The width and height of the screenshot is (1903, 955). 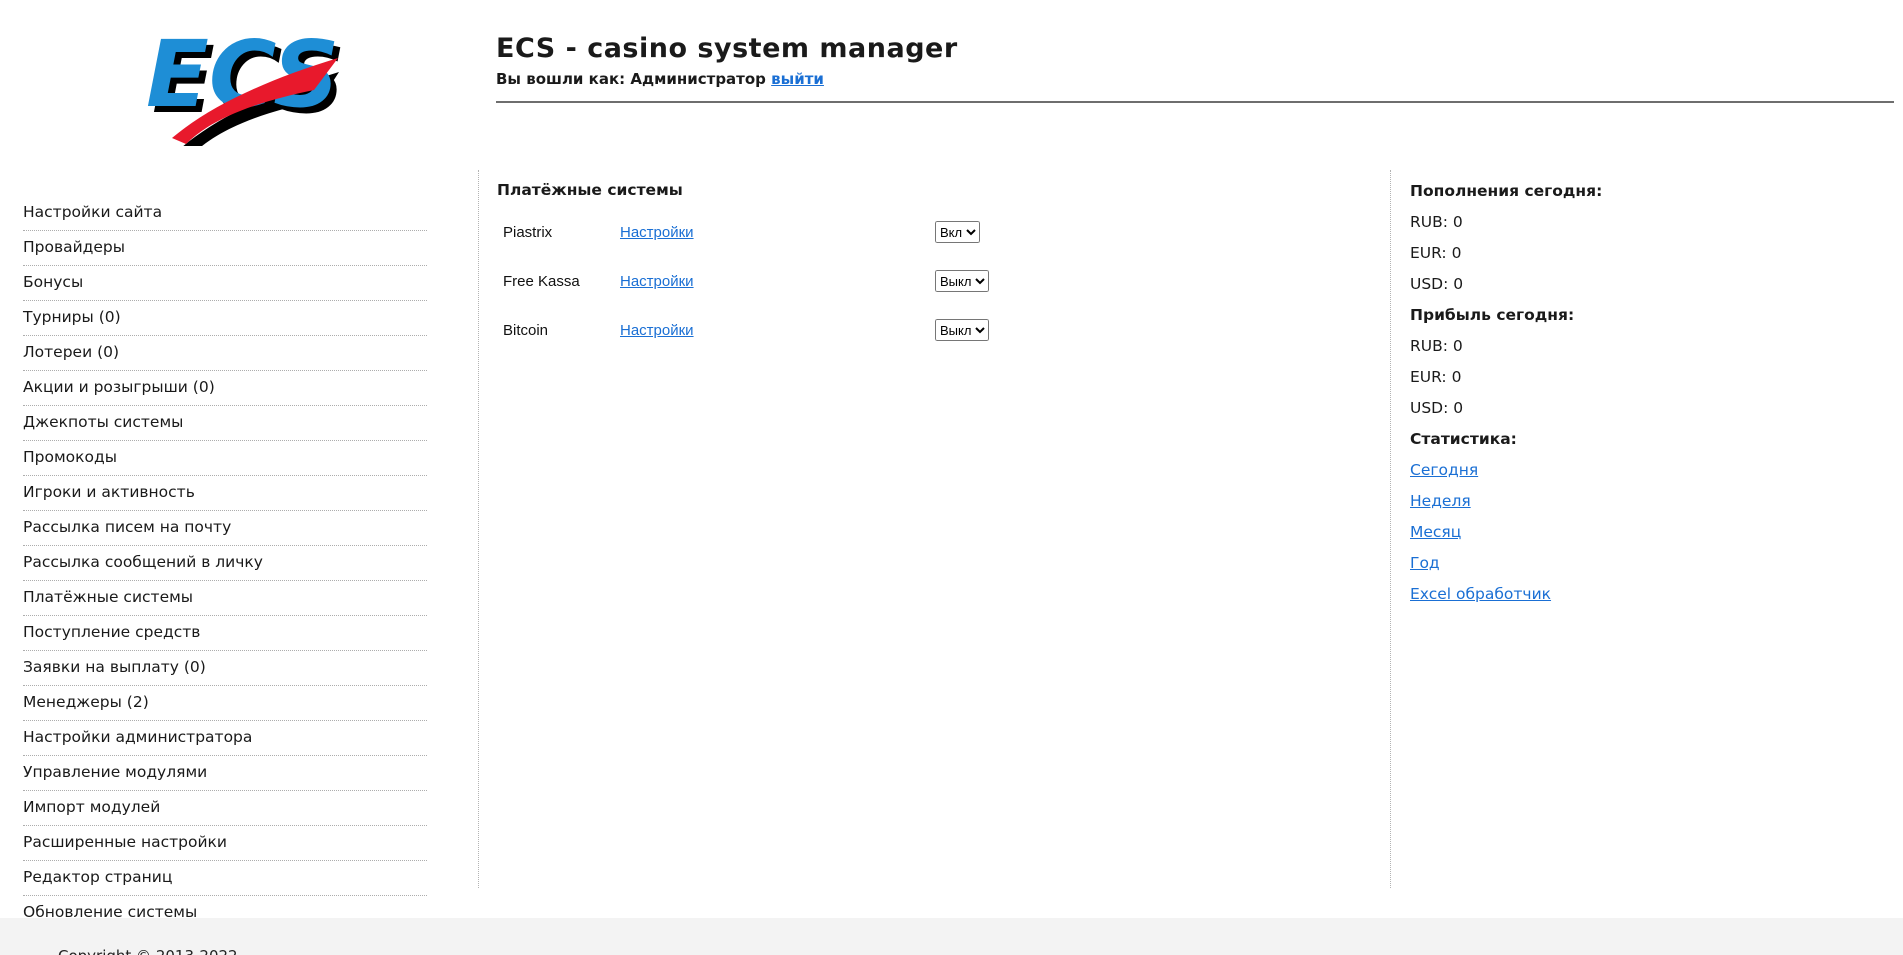 I want to click on sidebar-item-players: Игроки и активность, so click(x=225, y=493).